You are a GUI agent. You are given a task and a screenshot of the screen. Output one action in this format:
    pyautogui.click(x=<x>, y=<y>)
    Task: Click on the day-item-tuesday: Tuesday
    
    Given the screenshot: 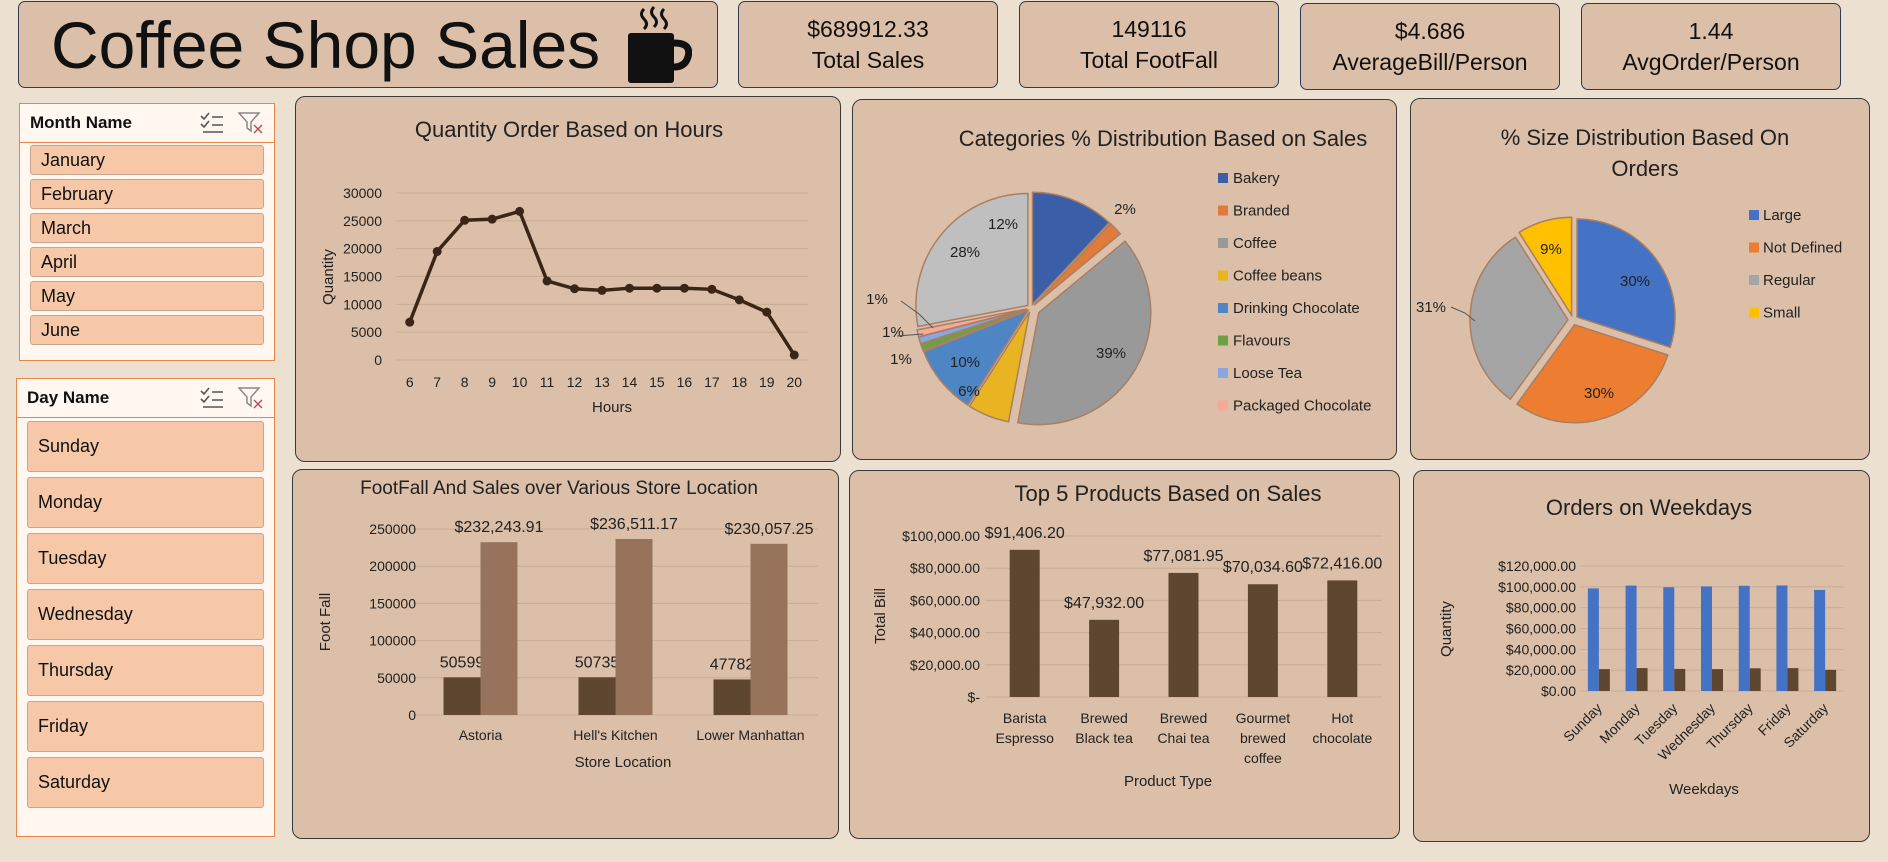 What is the action you would take?
    pyautogui.click(x=145, y=558)
    